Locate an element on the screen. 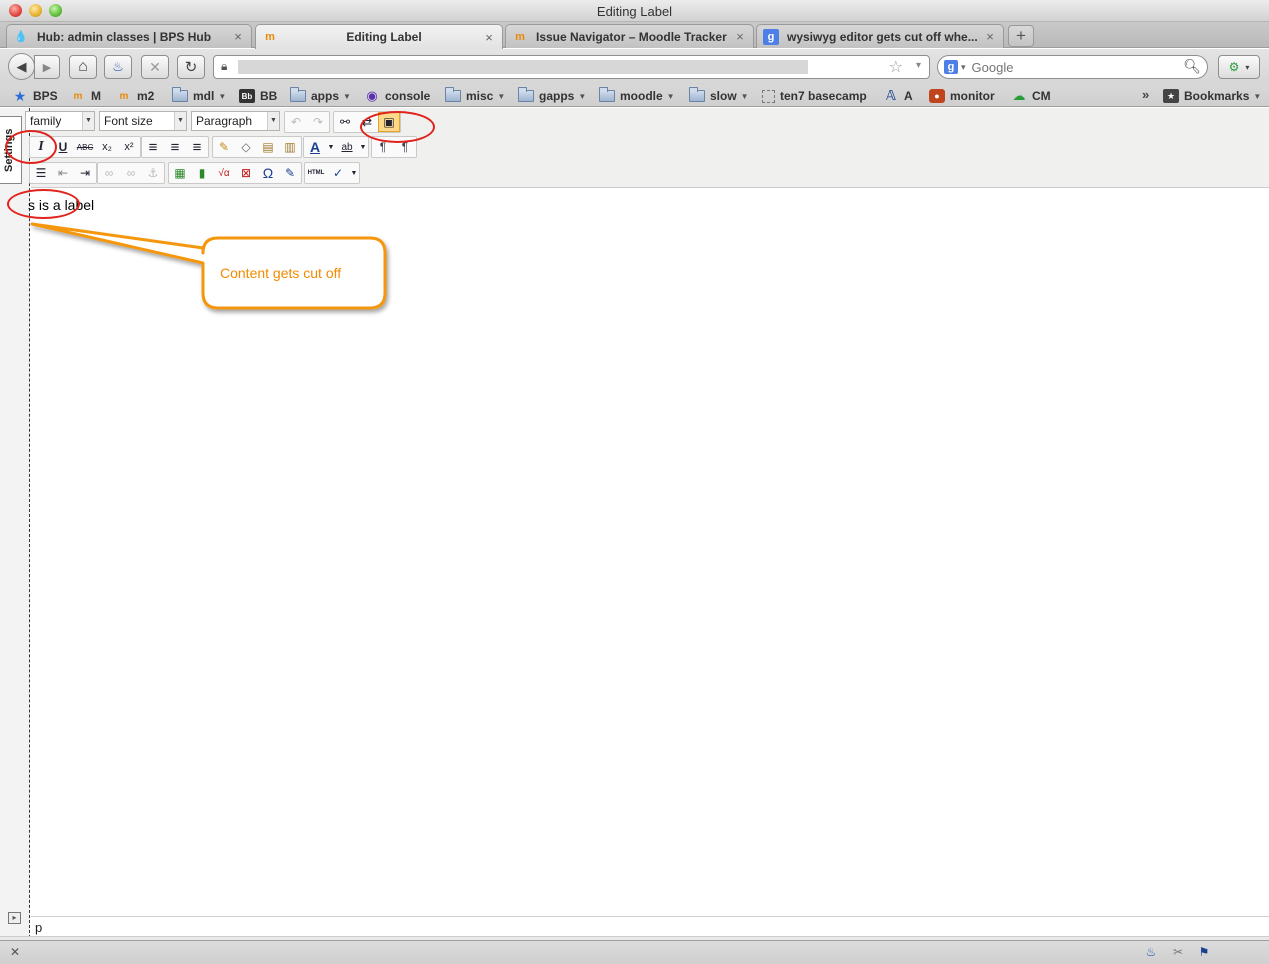  edit-icon: ✎ is located at coordinates (290, 173).